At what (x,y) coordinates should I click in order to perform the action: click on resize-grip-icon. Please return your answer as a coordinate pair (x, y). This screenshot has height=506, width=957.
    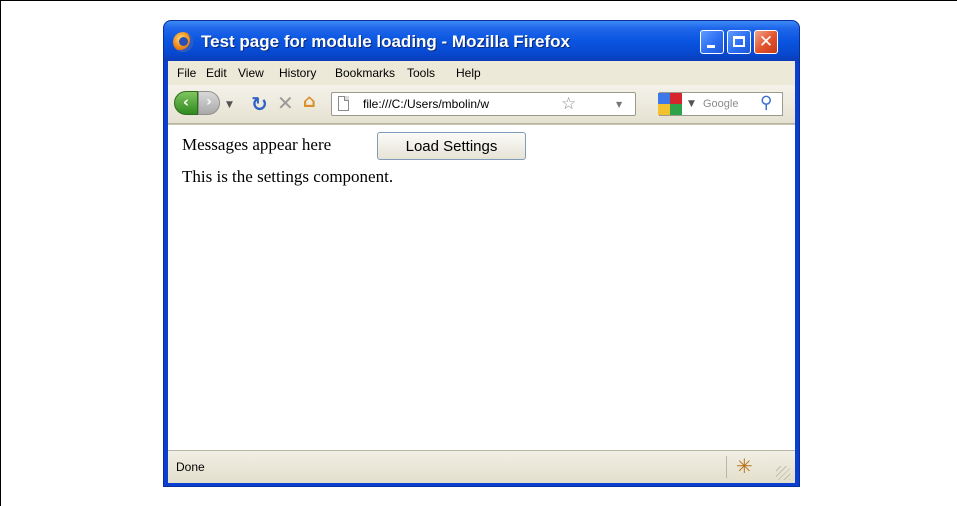
    Looking at the image, I should click on (783, 473).